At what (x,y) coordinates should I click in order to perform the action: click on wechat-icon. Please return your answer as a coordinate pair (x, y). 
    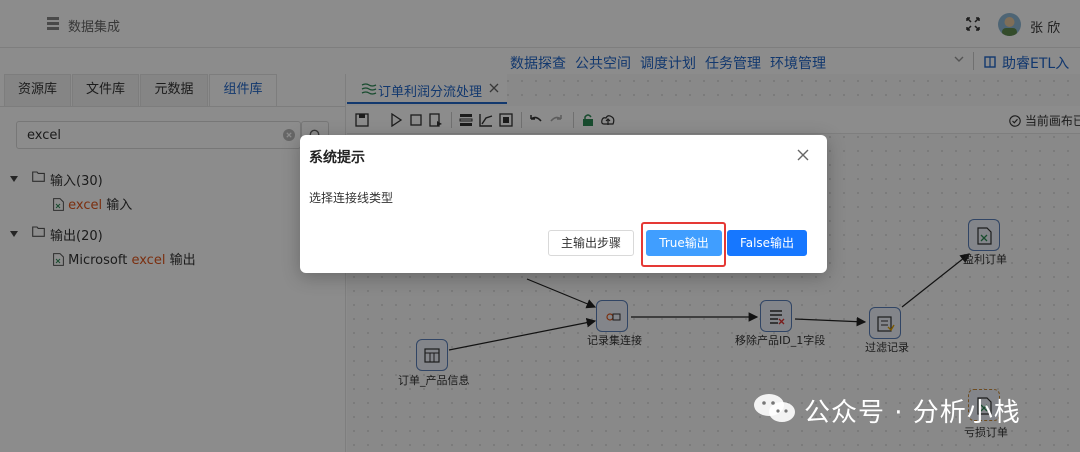
    Looking at the image, I should click on (774, 408).